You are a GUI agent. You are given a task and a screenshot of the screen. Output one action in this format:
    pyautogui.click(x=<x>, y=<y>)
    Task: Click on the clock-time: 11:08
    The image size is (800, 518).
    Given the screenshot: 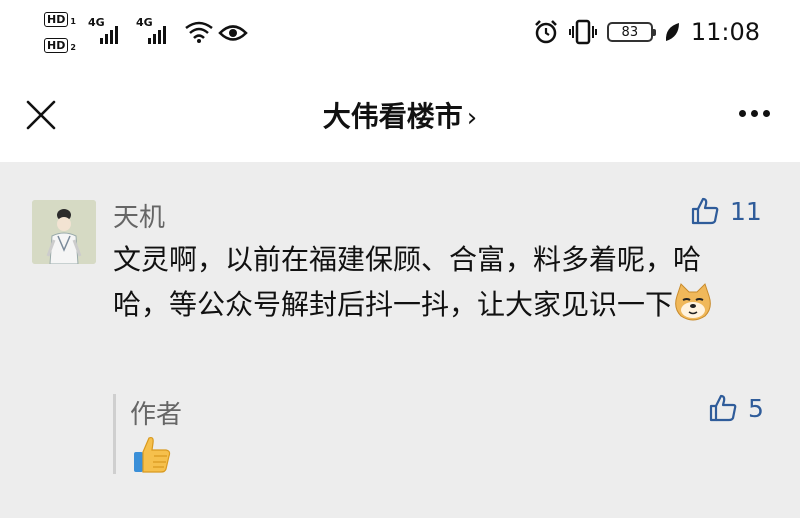 What is the action you would take?
    pyautogui.click(x=725, y=32)
    